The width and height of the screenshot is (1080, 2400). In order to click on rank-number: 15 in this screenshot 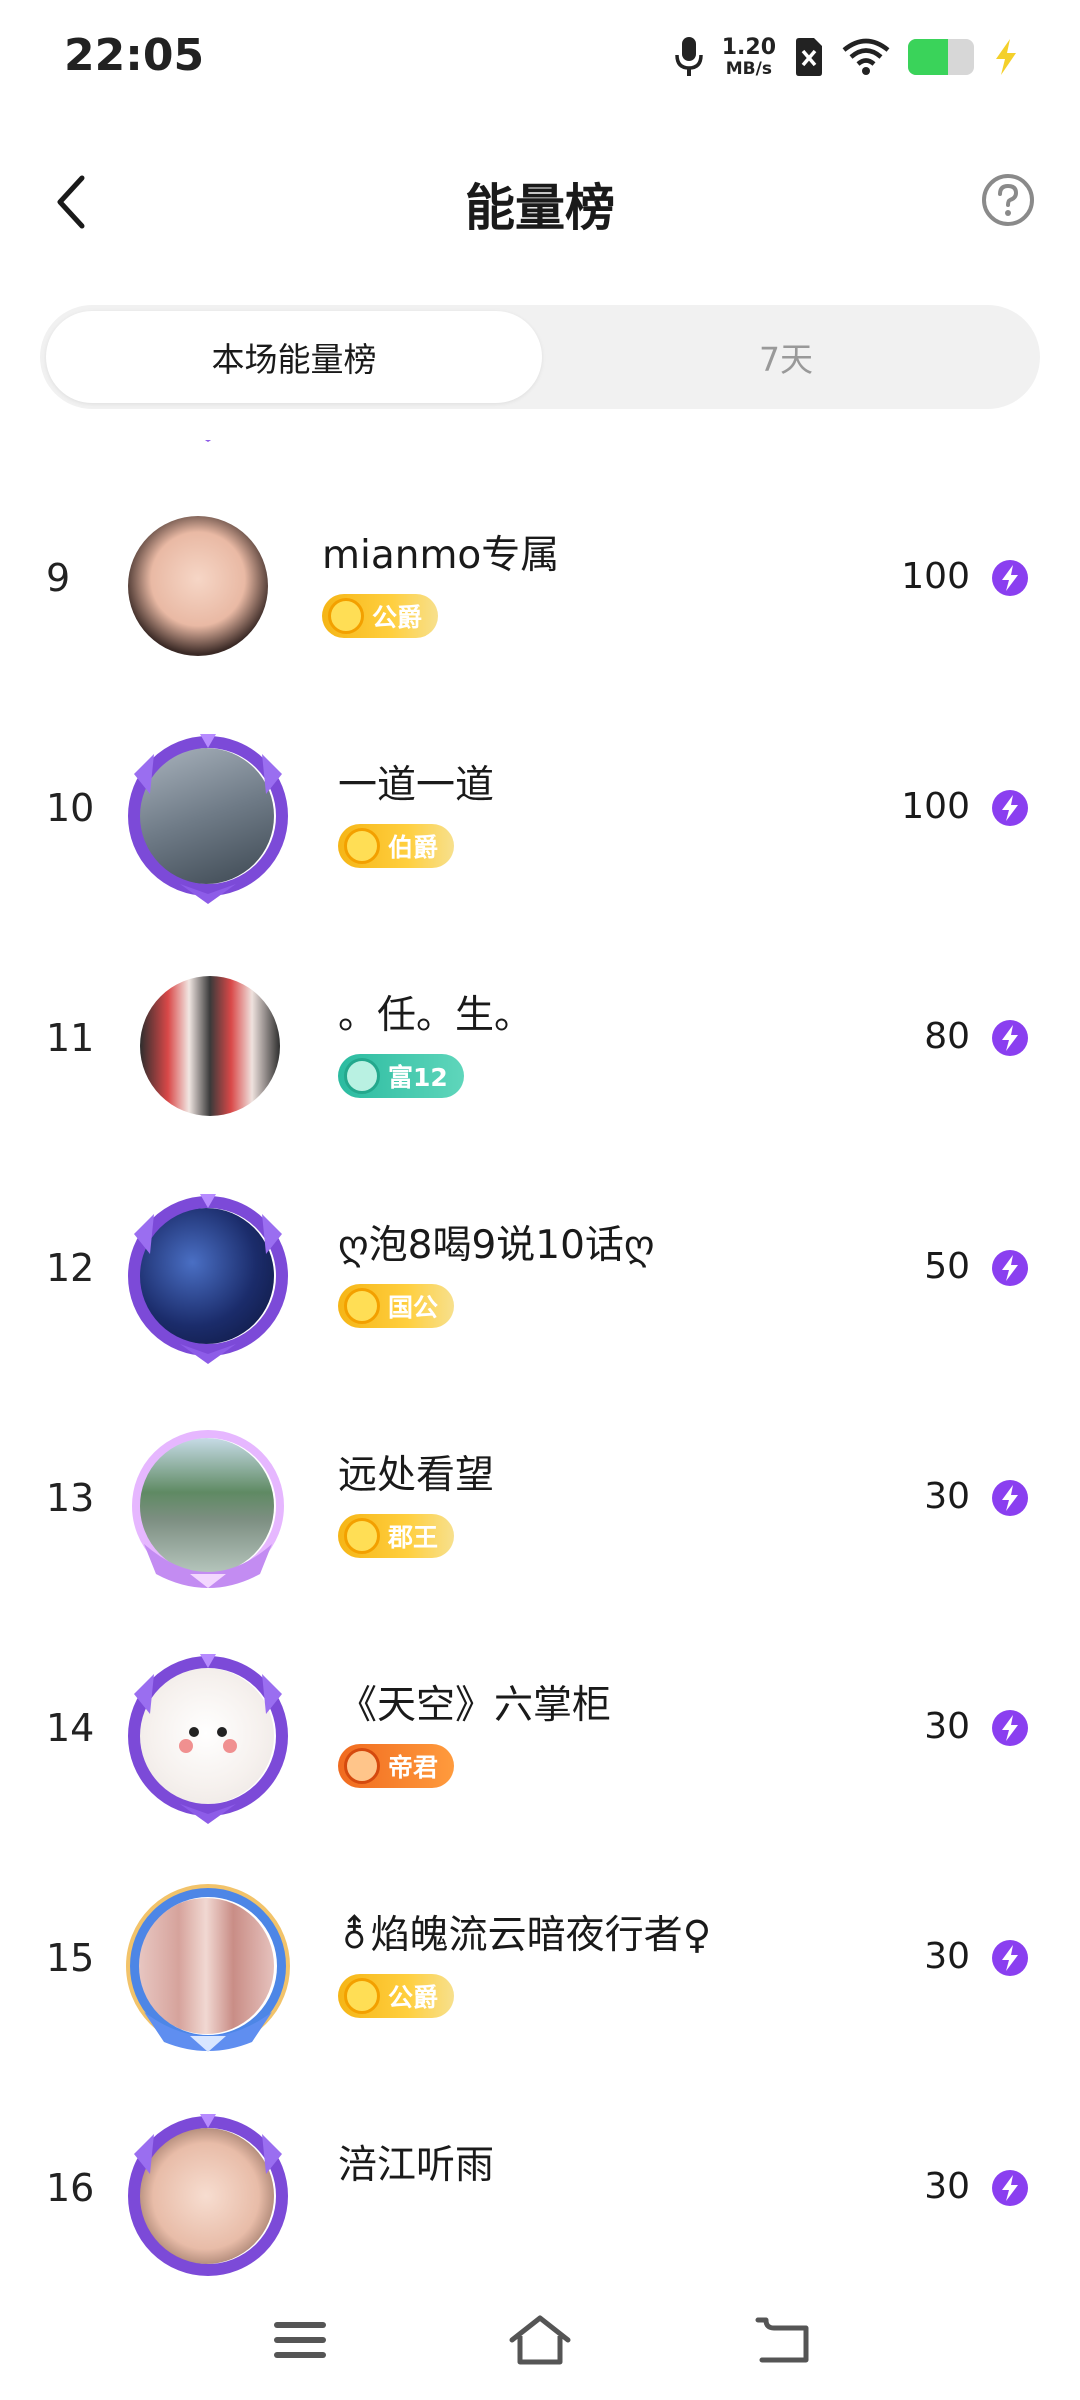, I will do `click(70, 1958)`.